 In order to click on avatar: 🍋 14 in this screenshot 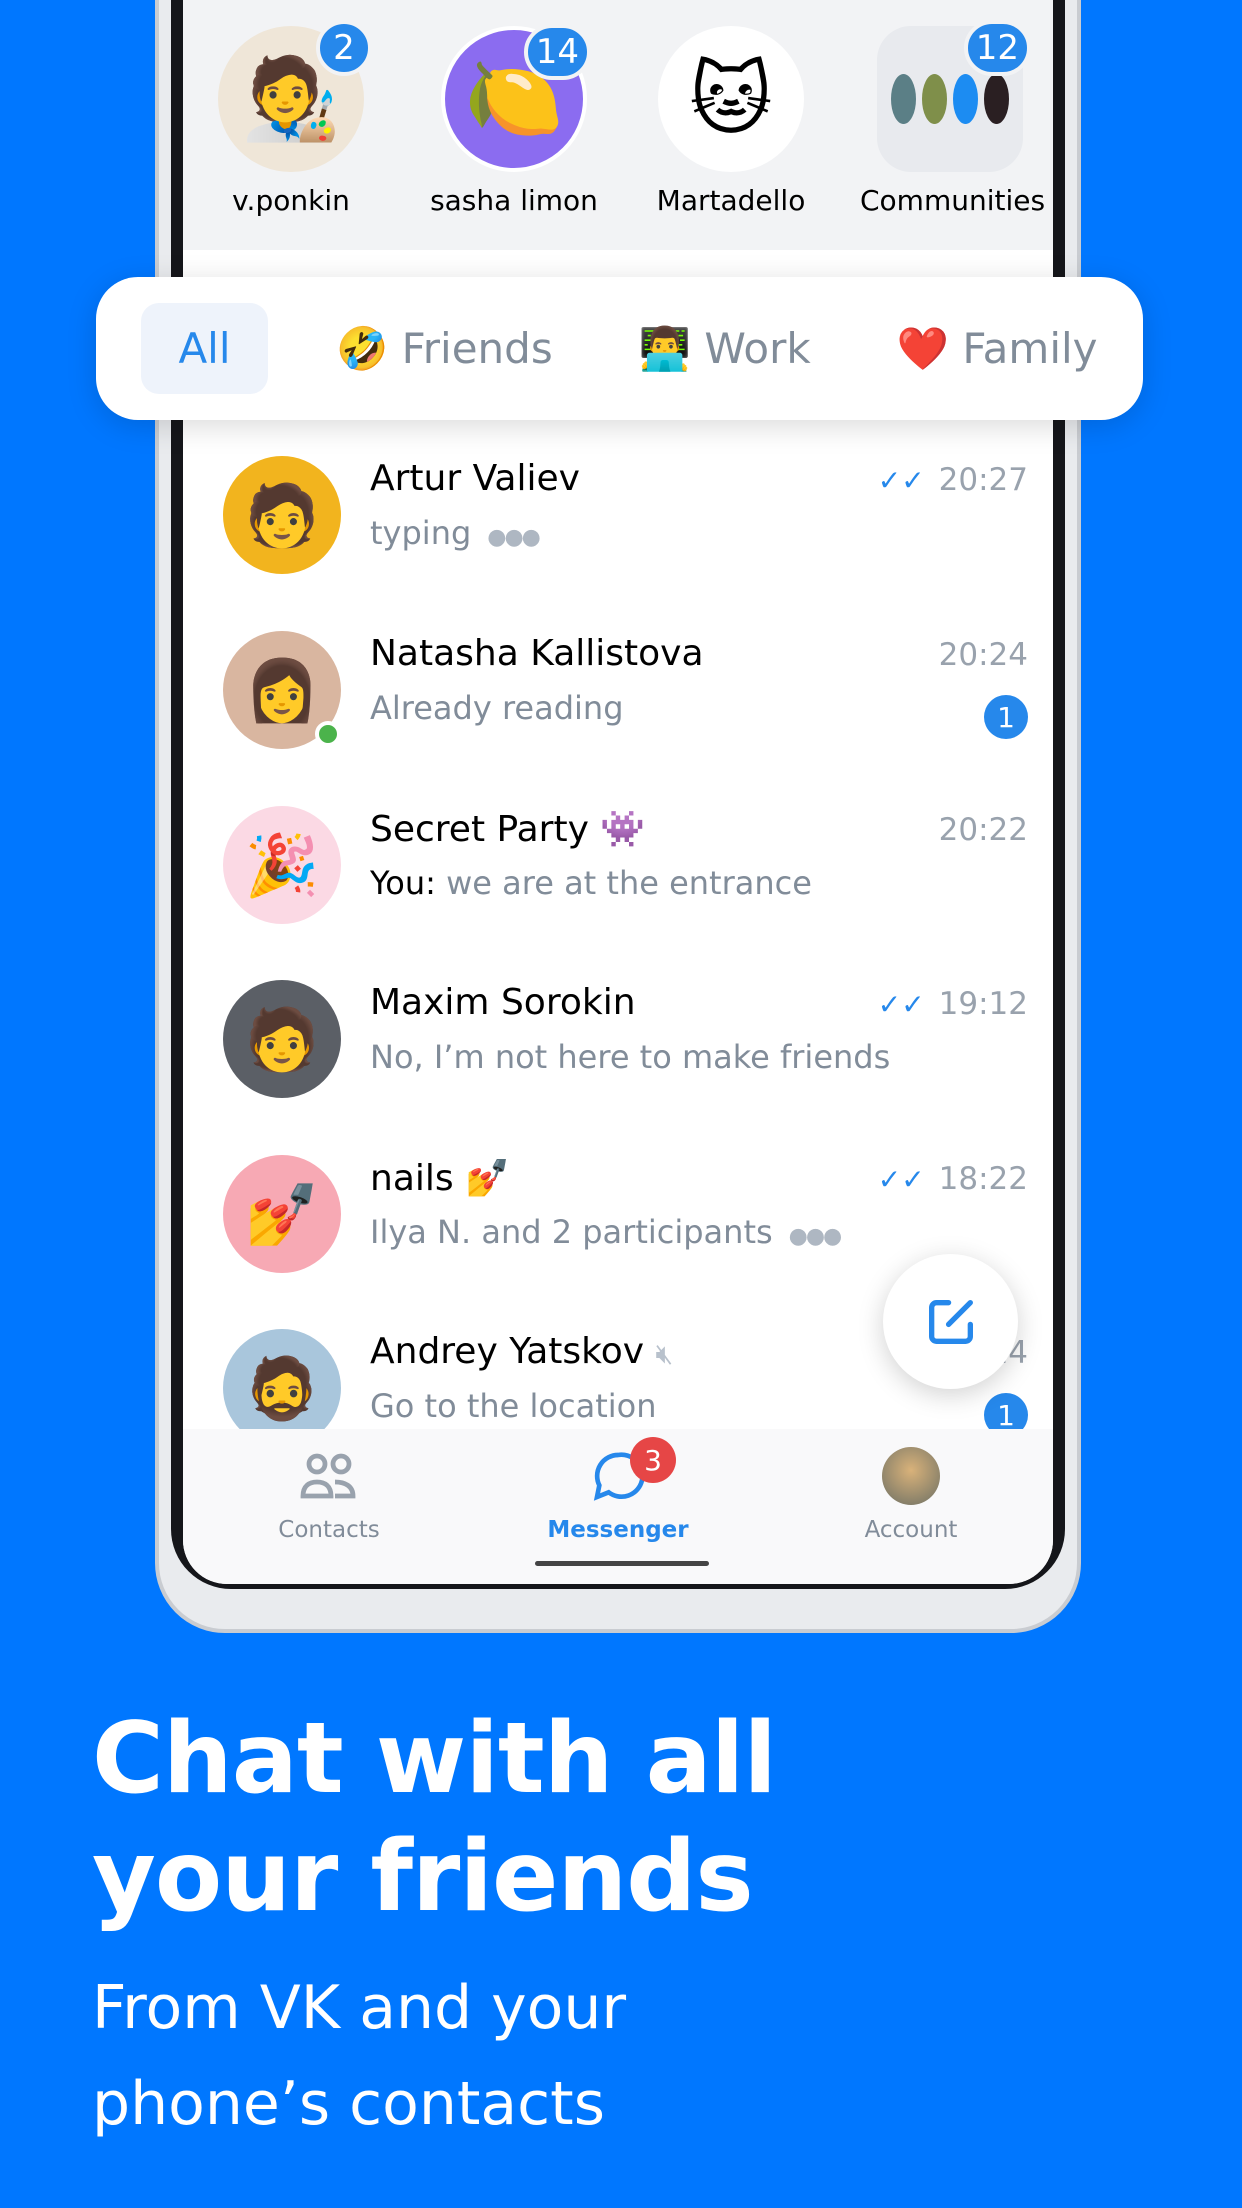, I will do `click(516, 98)`.